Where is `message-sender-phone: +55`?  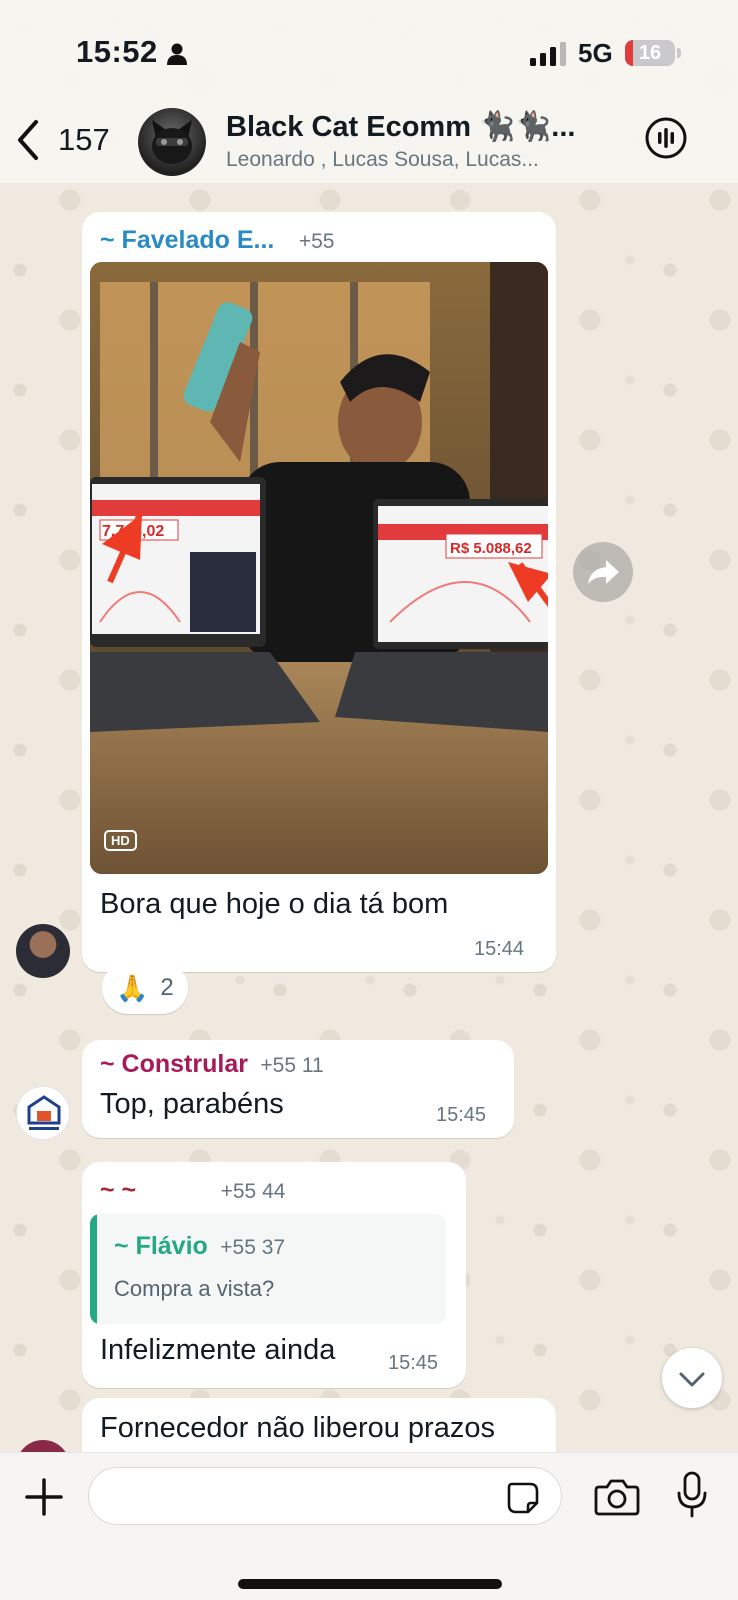 message-sender-phone: +55 is located at coordinates (316, 241).